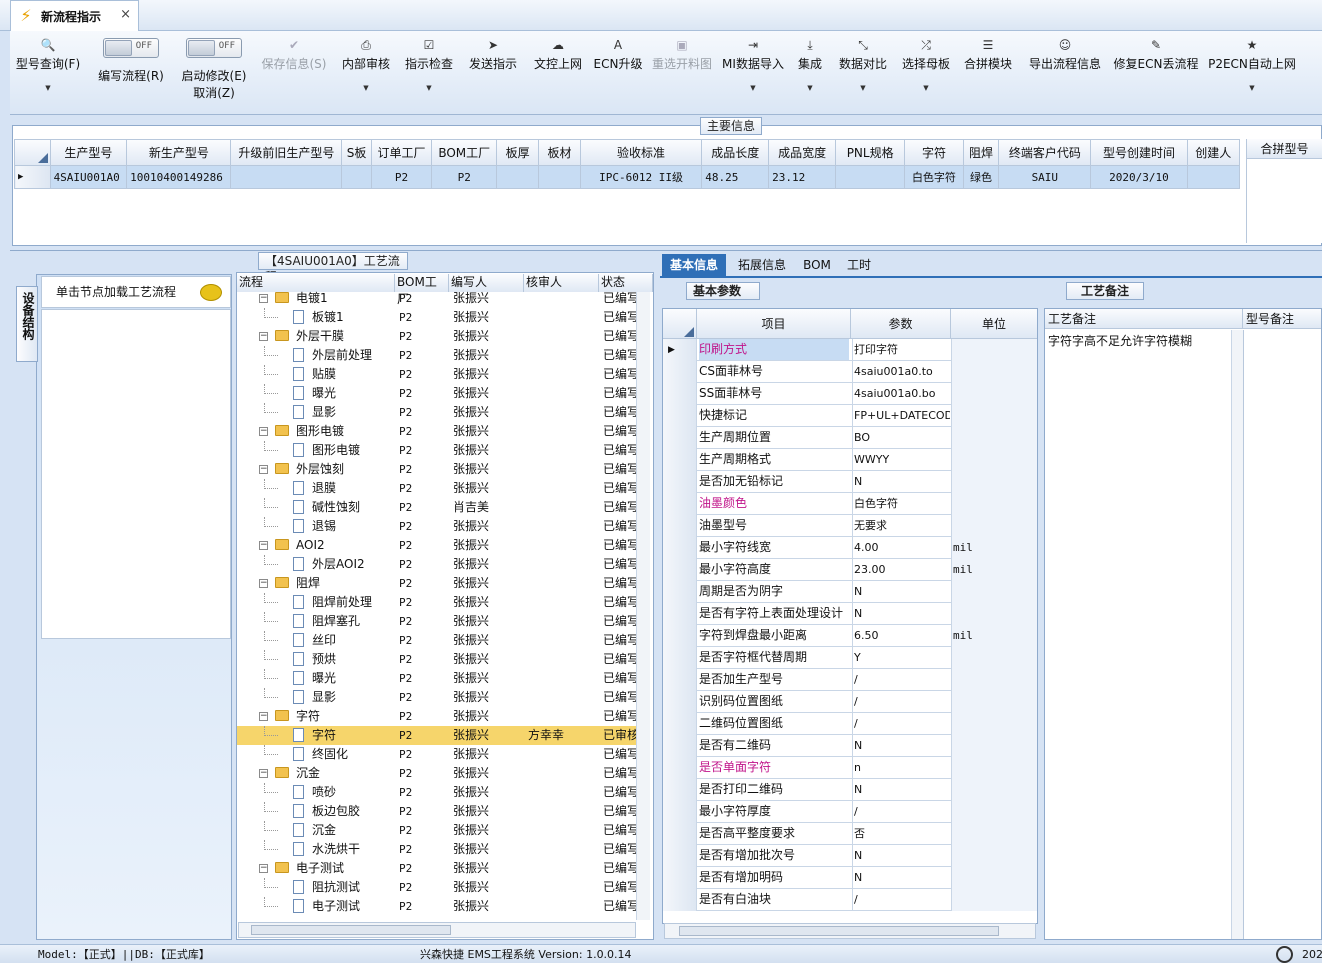 The height and width of the screenshot is (963, 1322). I want to click on toggle-switch: OFF, so click(214, 48).